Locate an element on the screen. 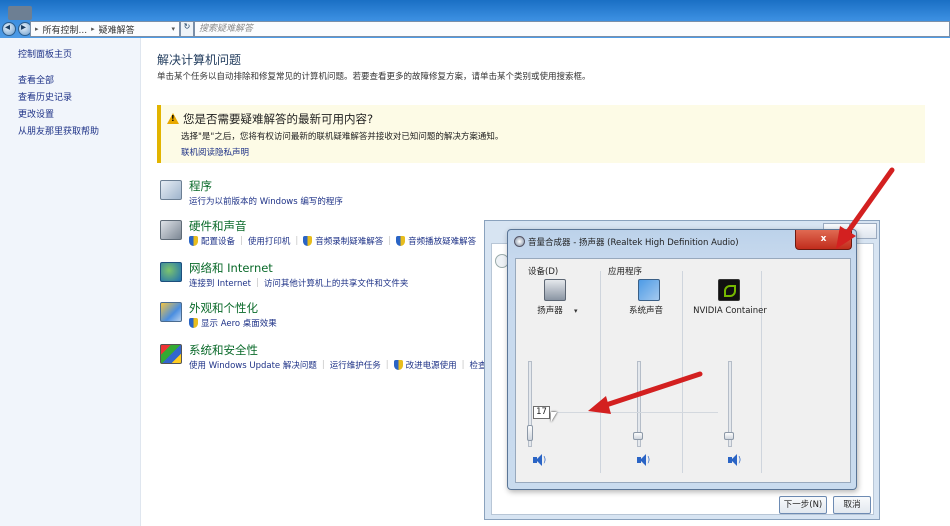  mouse-cursor-icon is located at coordinates (554, 417).